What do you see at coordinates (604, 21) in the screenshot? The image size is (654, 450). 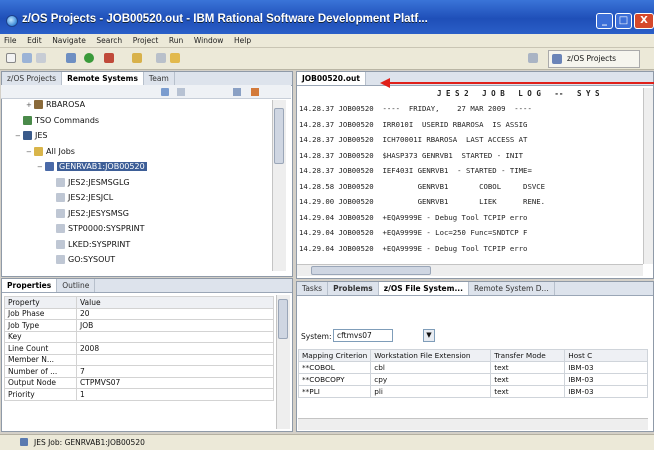 I see `minimize-button: _` at bounding box center [604, 21].